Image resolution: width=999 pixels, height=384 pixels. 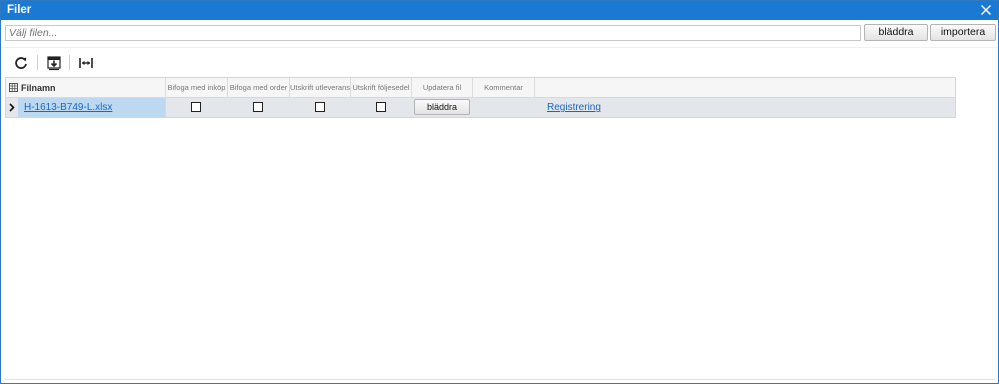 What do you see at coordinates (986, 10) in the screenshot?
I see `close-icon` at bounding box center [986, 10].